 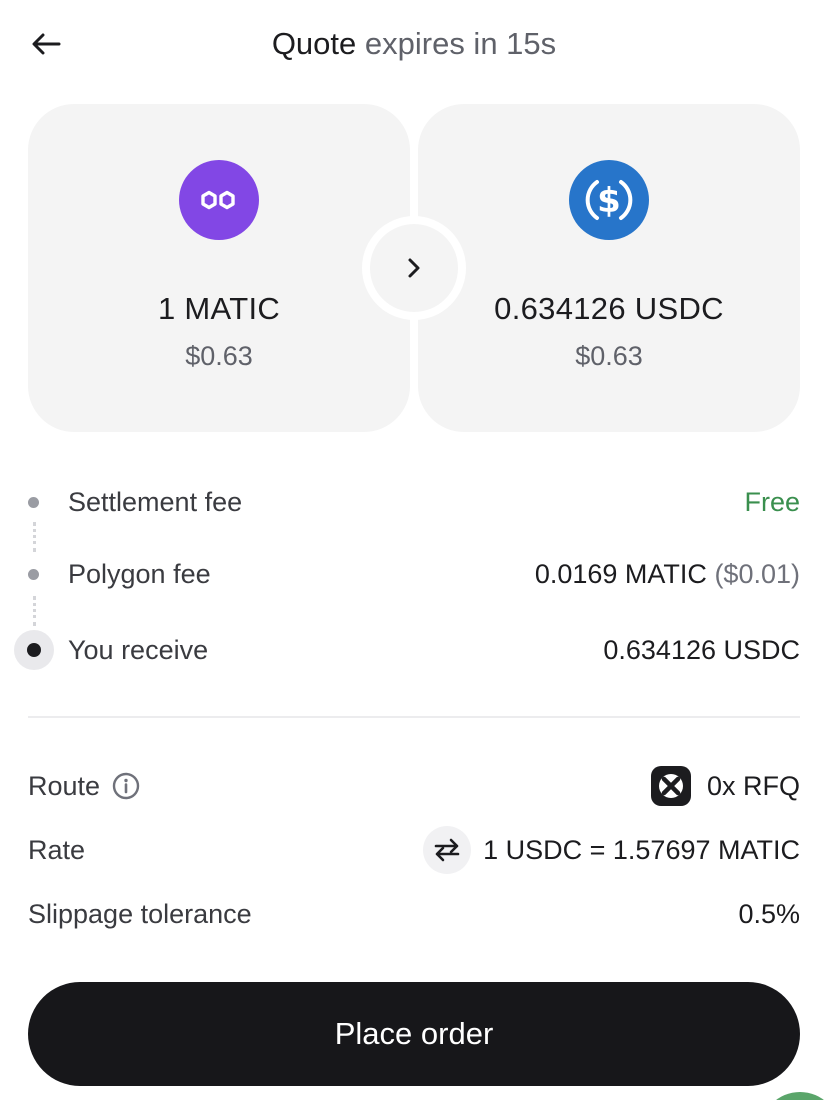 What do you see at coordinates (57, 849) in the screenshot?
I see `rate-label: Rate` at bounding box center [57, 849].